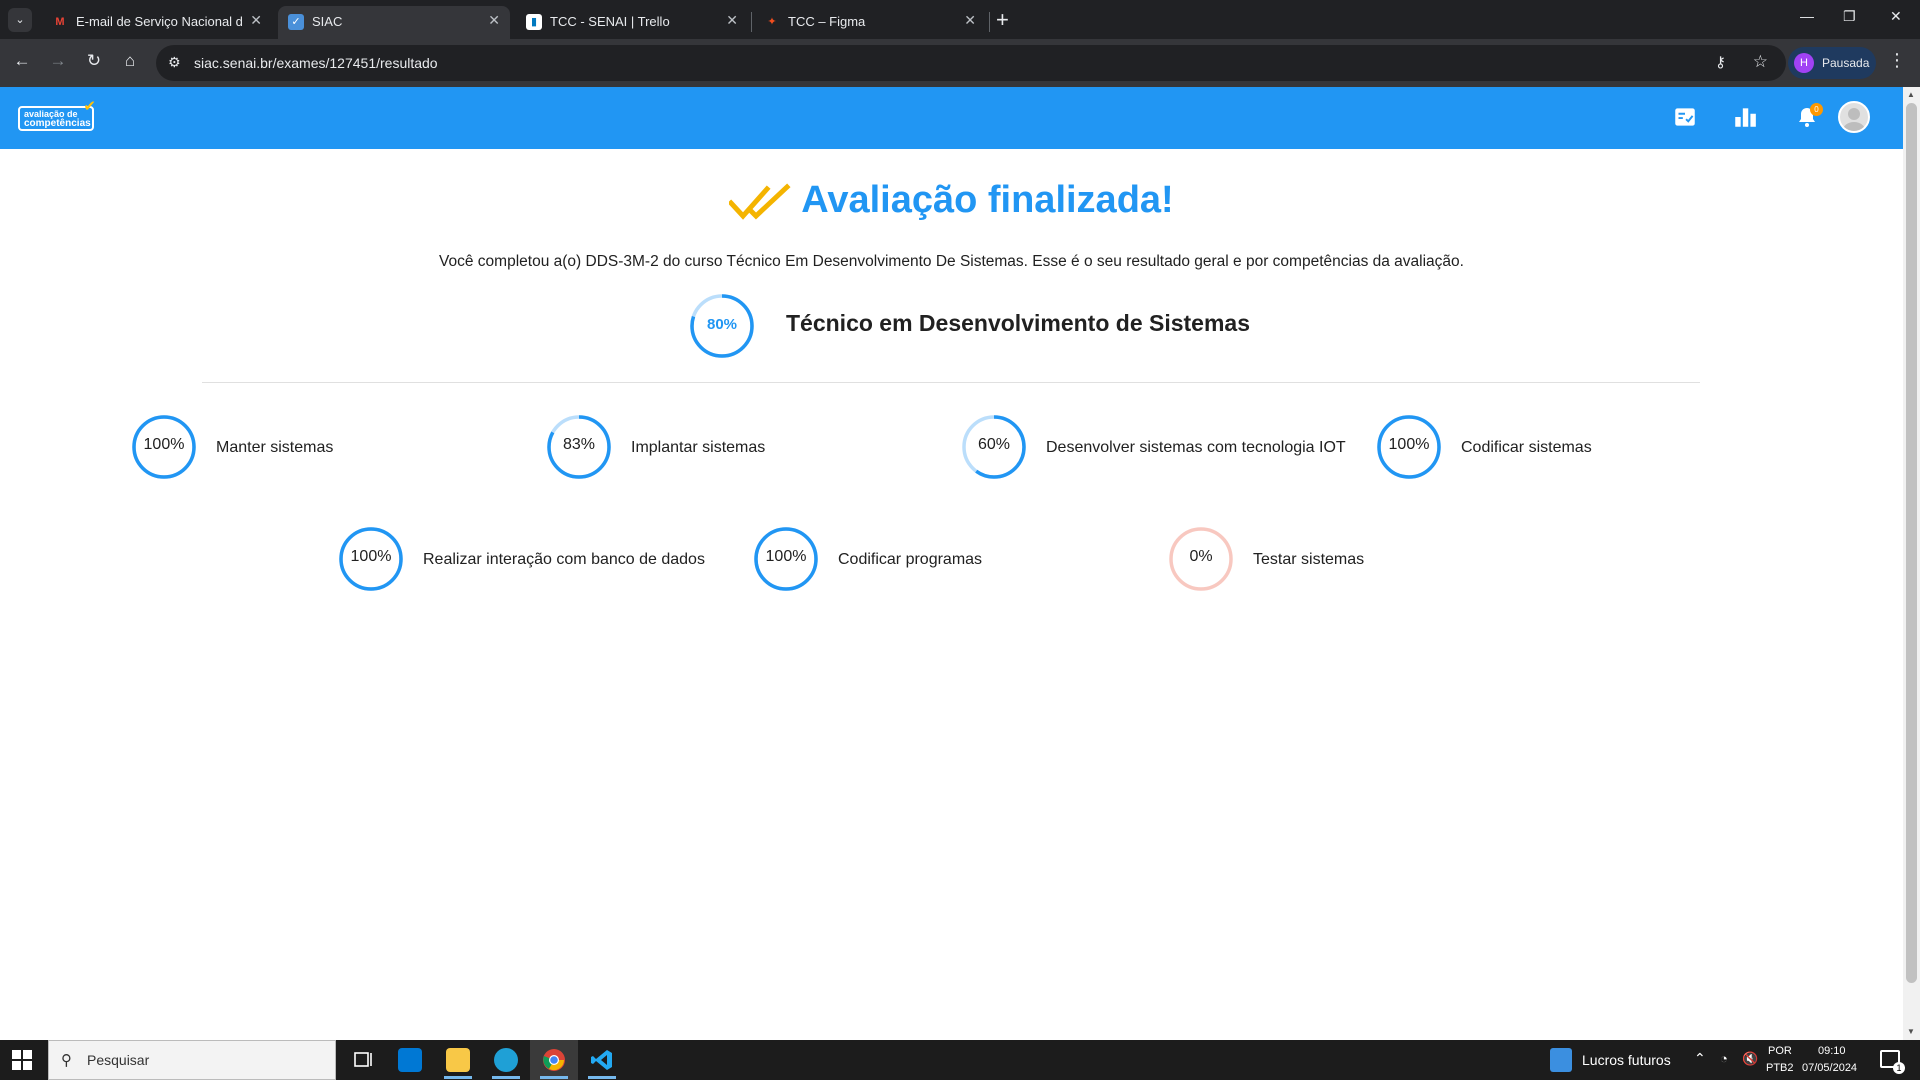 This screenshot has height=1080, width=1920. What do you see at coordinates (1897, 60) in the screenshot?
I see `browser-menu-icon: ⋮` at bounding box center [1897, 60].